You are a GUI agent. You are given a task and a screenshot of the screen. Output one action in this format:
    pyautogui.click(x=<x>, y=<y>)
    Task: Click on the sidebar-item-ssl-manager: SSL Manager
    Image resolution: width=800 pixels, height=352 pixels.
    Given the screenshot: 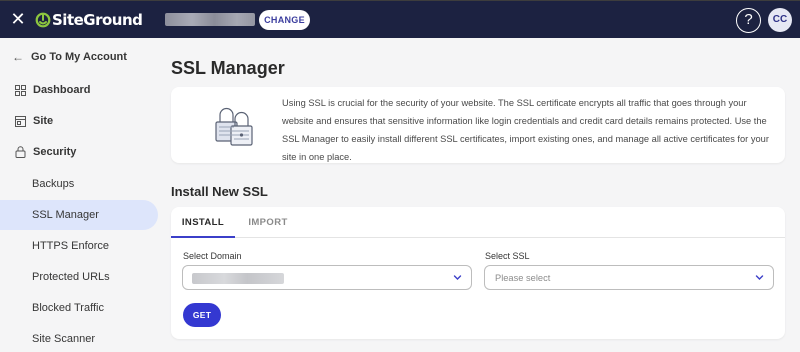 What is the action you would take?
    pyautogui.click(x=79, y=215)
    